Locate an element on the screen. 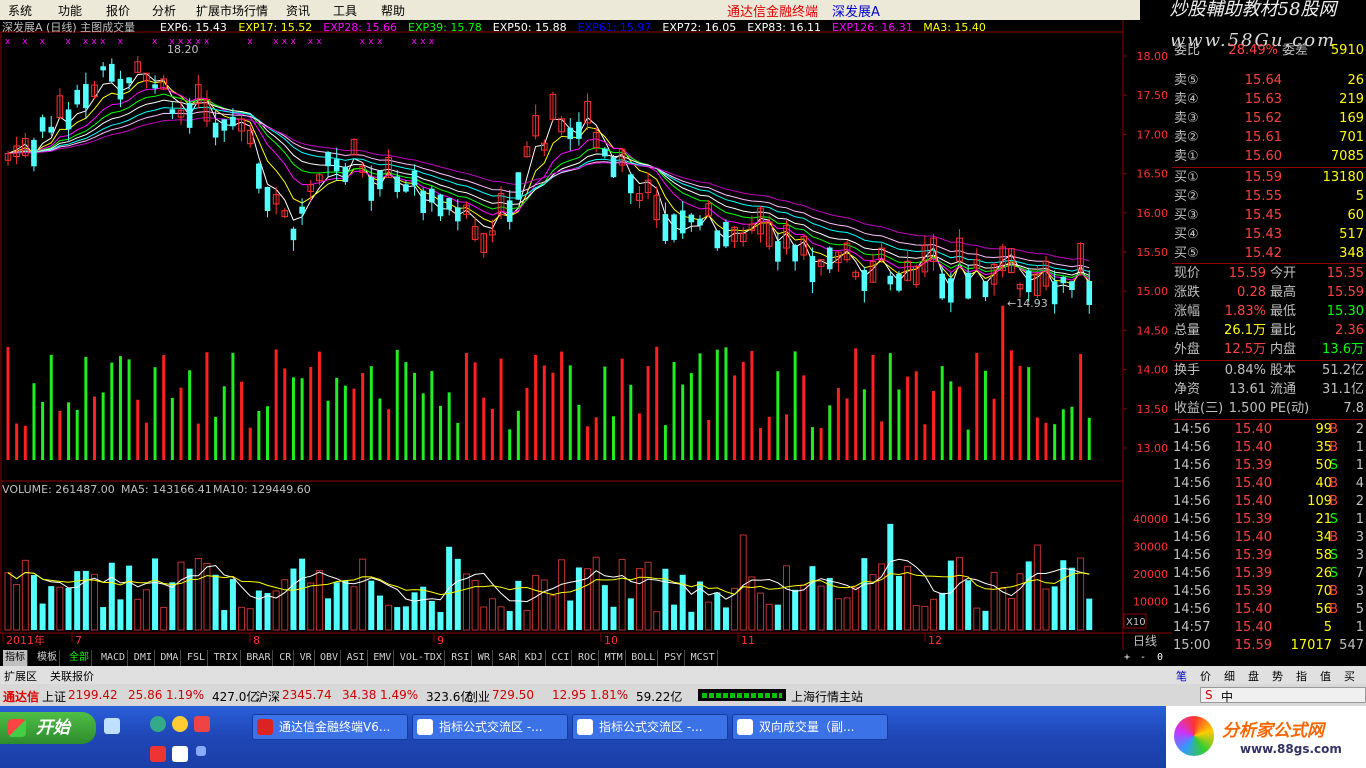  menu-quote: 报价 is located at coordinates (118, 10).